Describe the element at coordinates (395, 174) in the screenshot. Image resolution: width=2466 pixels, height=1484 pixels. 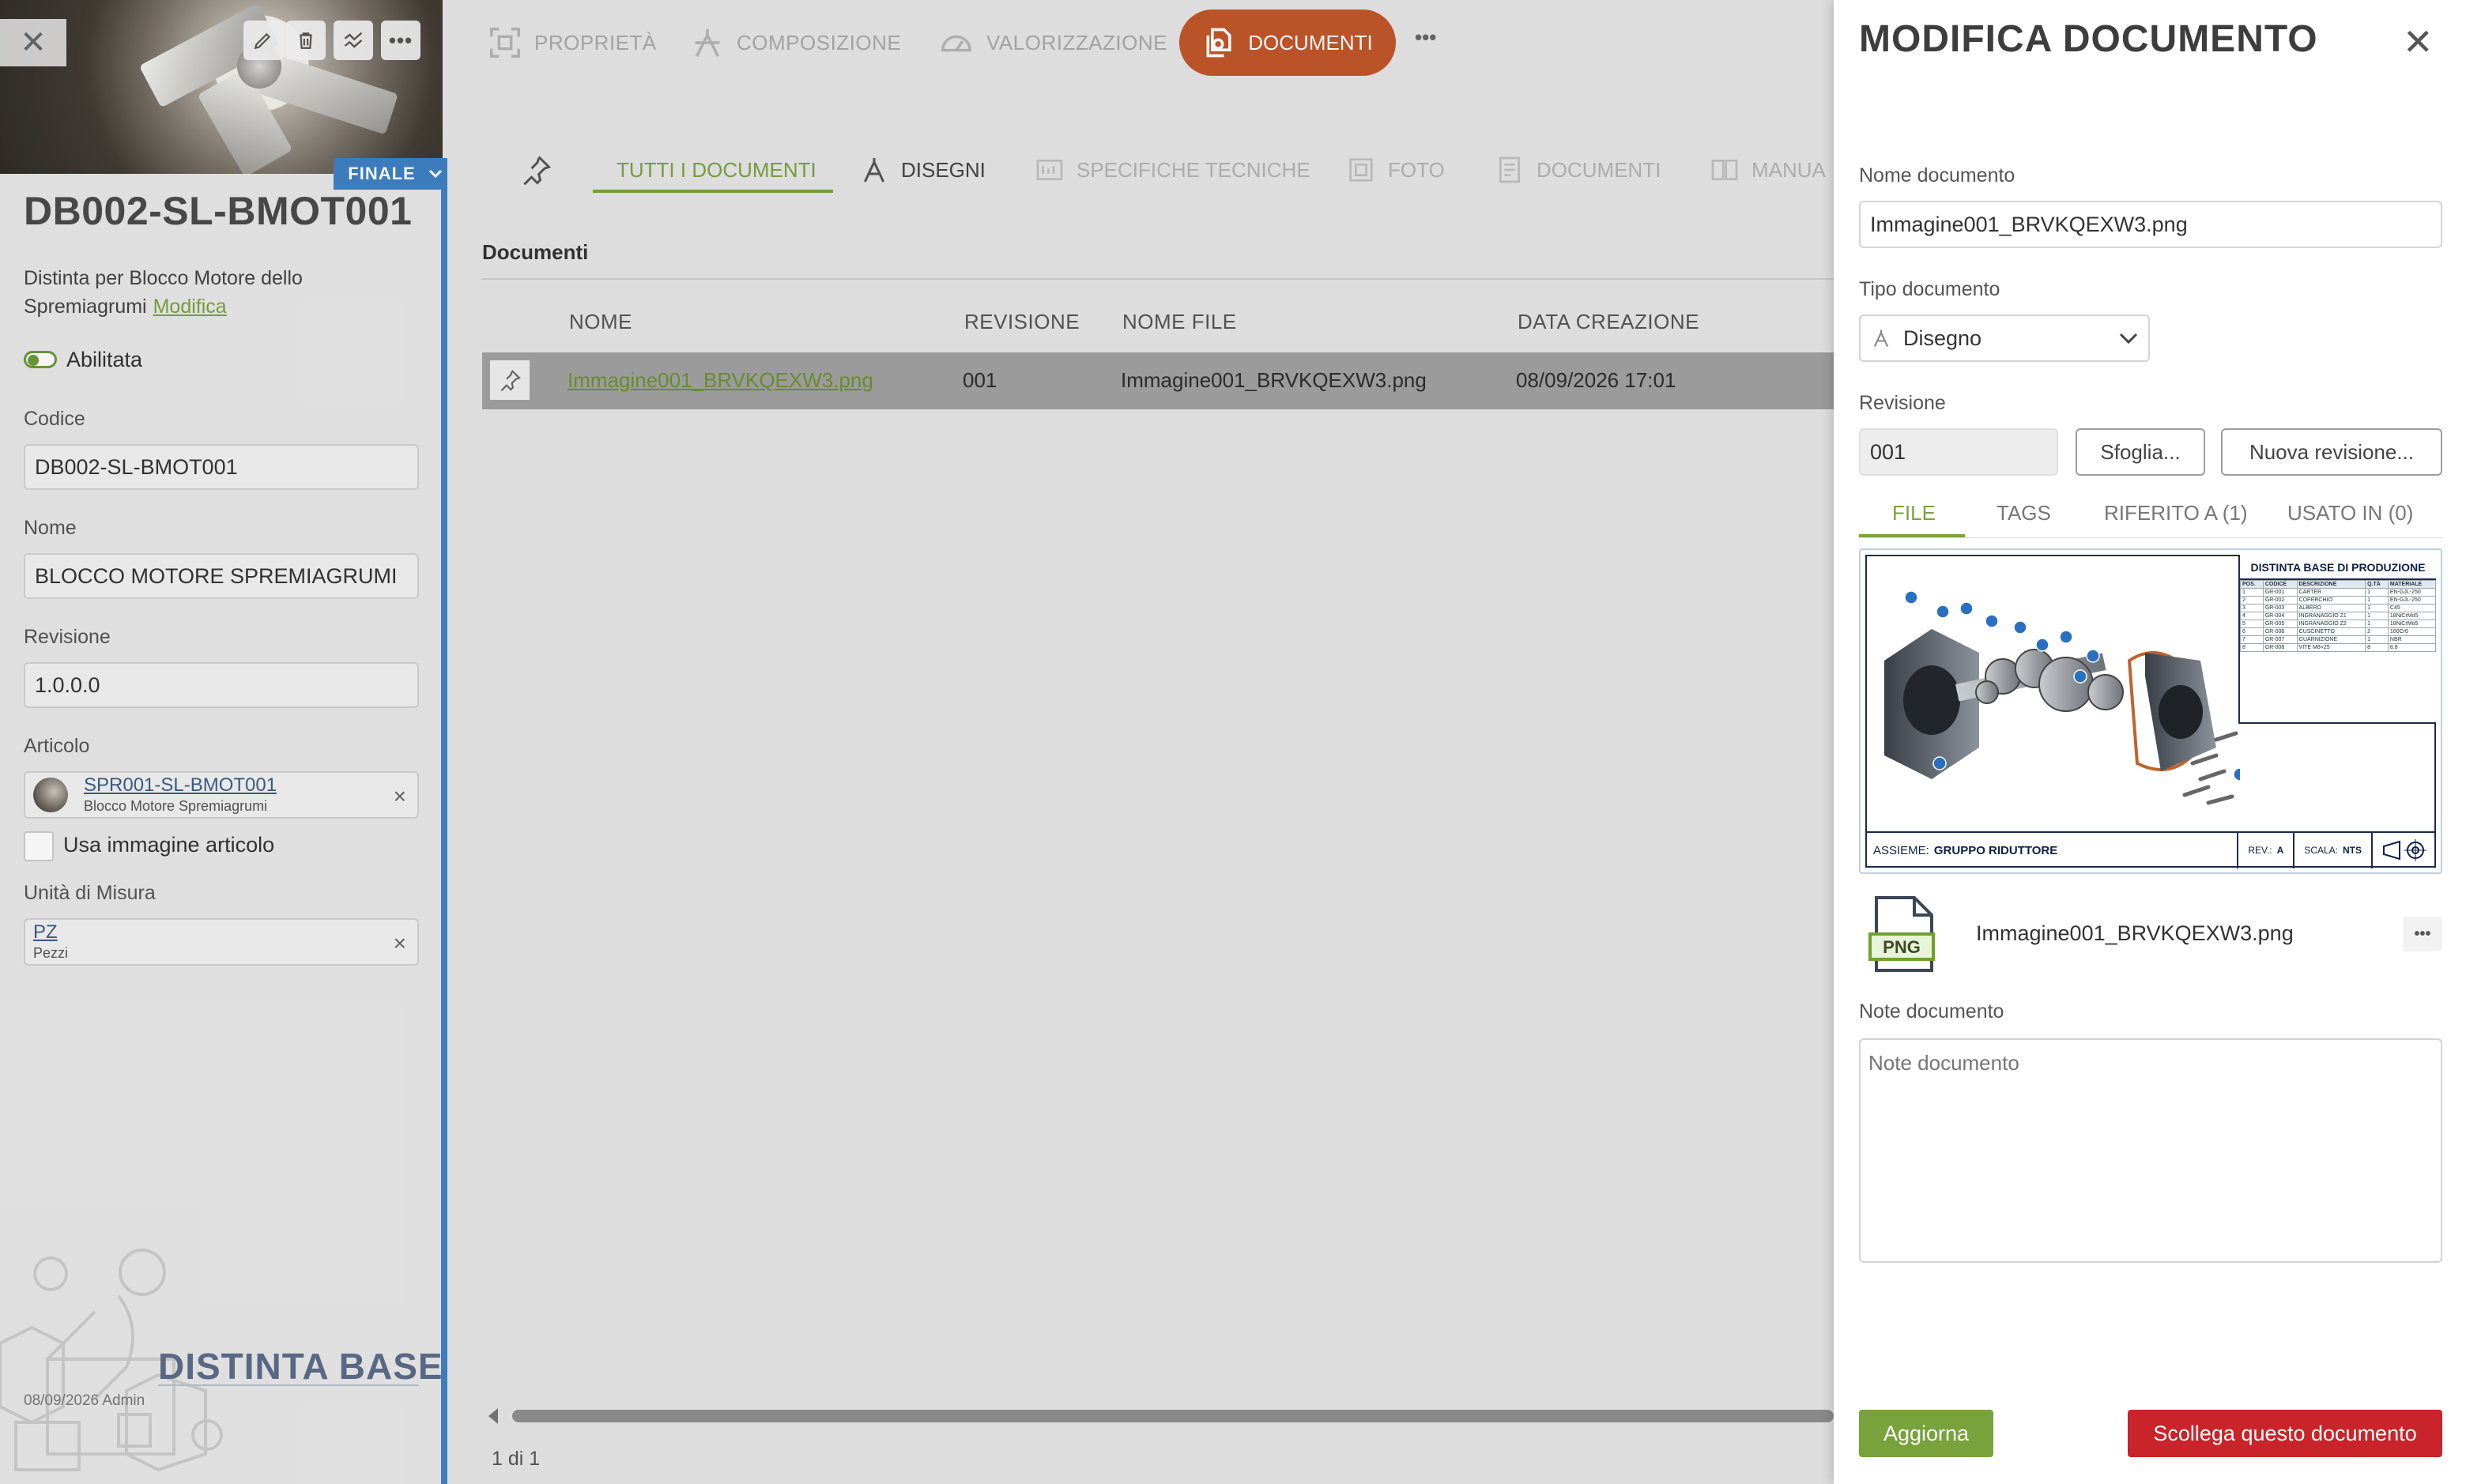
I see `status-badge: FINALE` at that location.